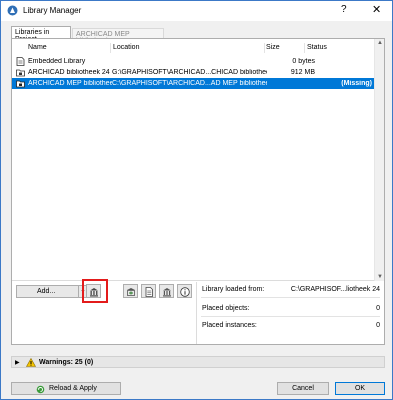 This screenshot has width=393, height=400. I want to click on cancel-button: Cancel, so click(303, 388).